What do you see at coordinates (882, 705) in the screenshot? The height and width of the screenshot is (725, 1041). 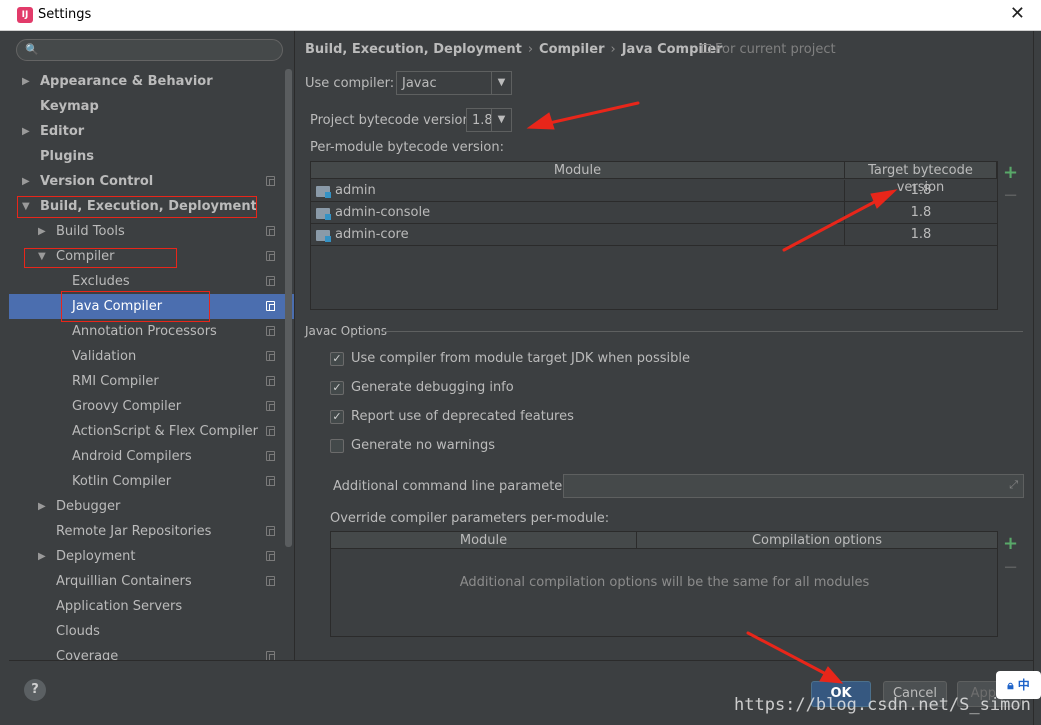 I see `watermark: https://blog.csdn.net/S_simon` at bounding box center [882, 705].